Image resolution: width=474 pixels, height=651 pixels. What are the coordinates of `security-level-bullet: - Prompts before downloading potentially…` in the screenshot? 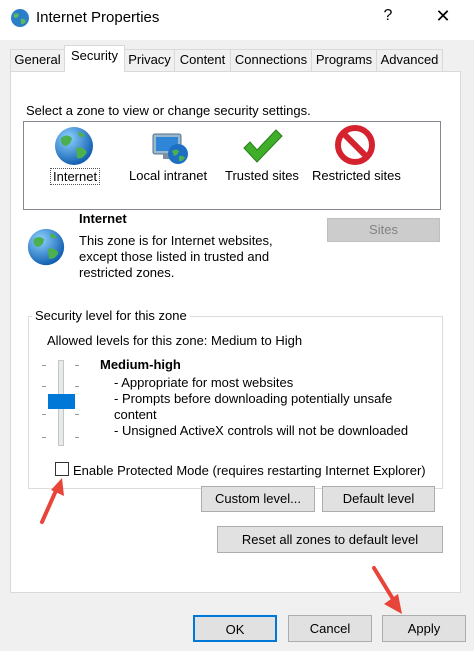 It's located at (253, 398).